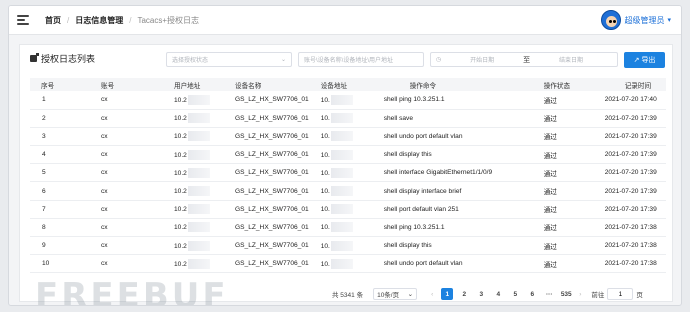 This screenshot has width=690, height=312. Describe the element at coordinates (447, 294) in the screenshot. I see `page-button: 1` at that location.